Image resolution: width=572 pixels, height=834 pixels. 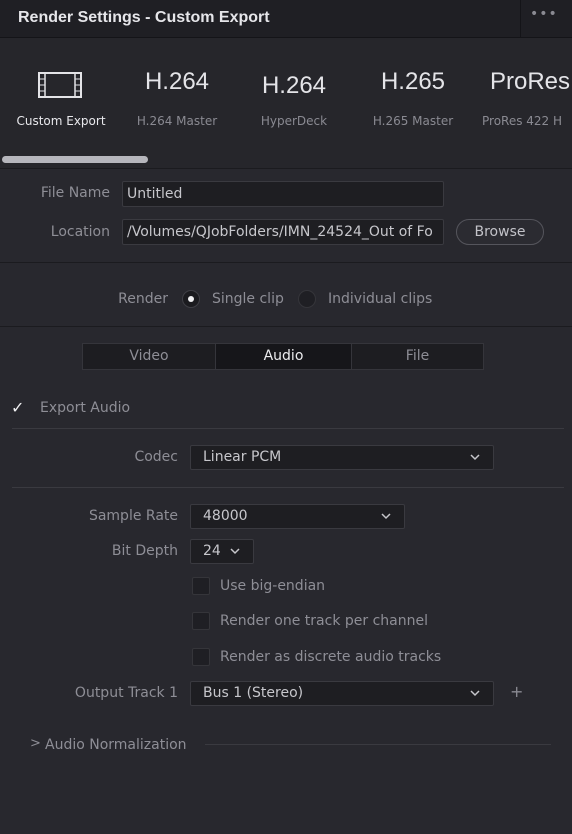 What do you see at coordinates (201, 621) in the screenshot?
I see `one-track-per-channel-checkbox` at bounding box center [201, 621].